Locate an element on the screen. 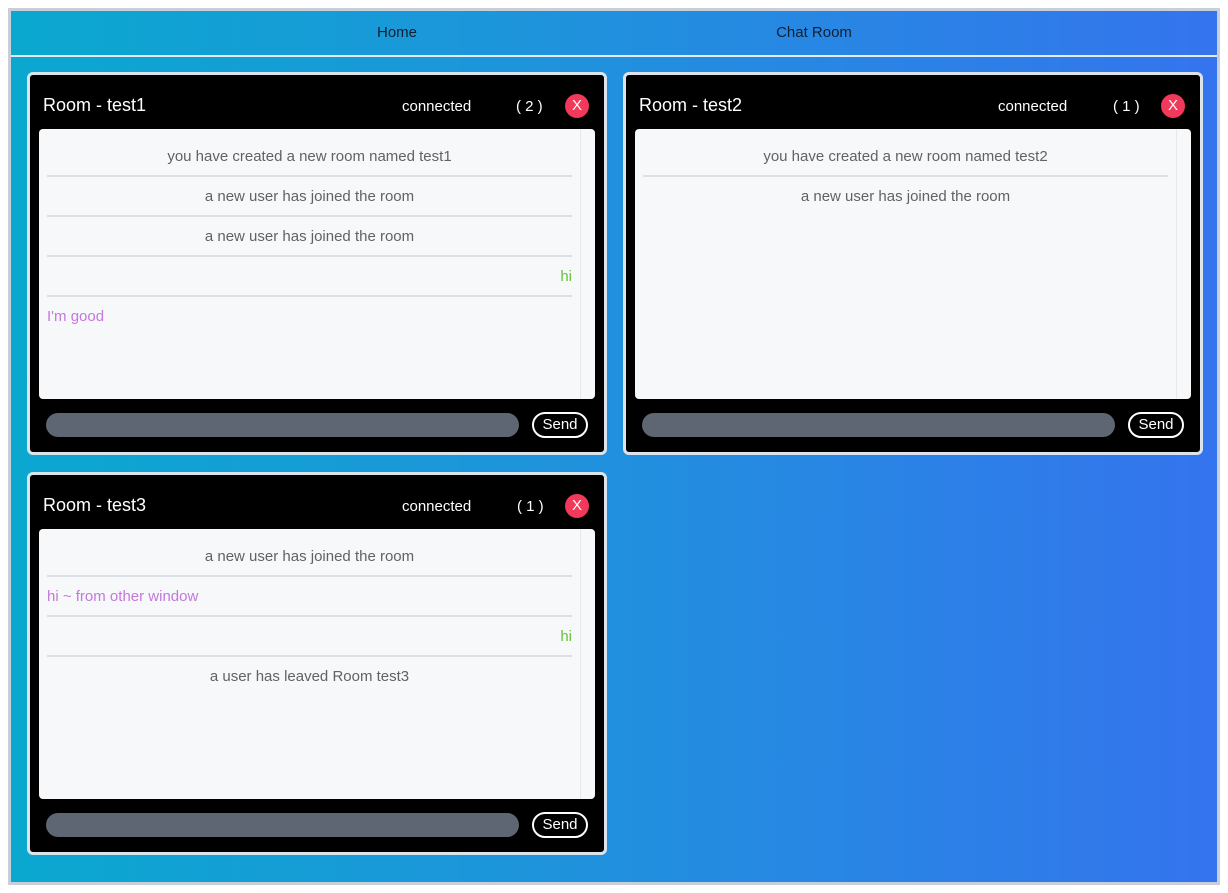 Image resolution: width=1228 pixels, height=893 pixels. top-nav: Home Chat Room is located at coordinates (614, 34).